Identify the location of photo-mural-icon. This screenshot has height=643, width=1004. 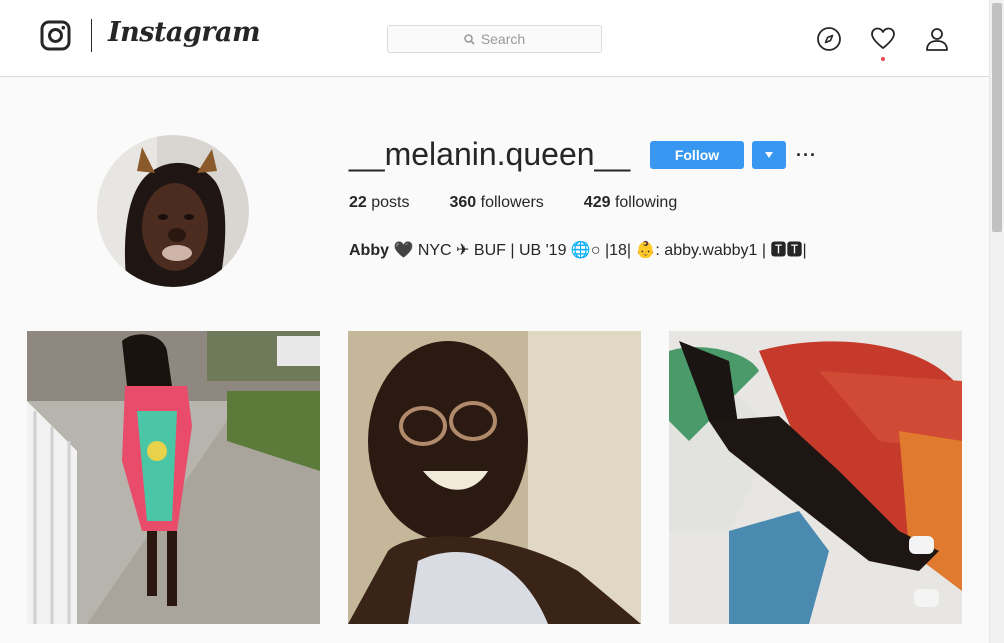
(815, 477).